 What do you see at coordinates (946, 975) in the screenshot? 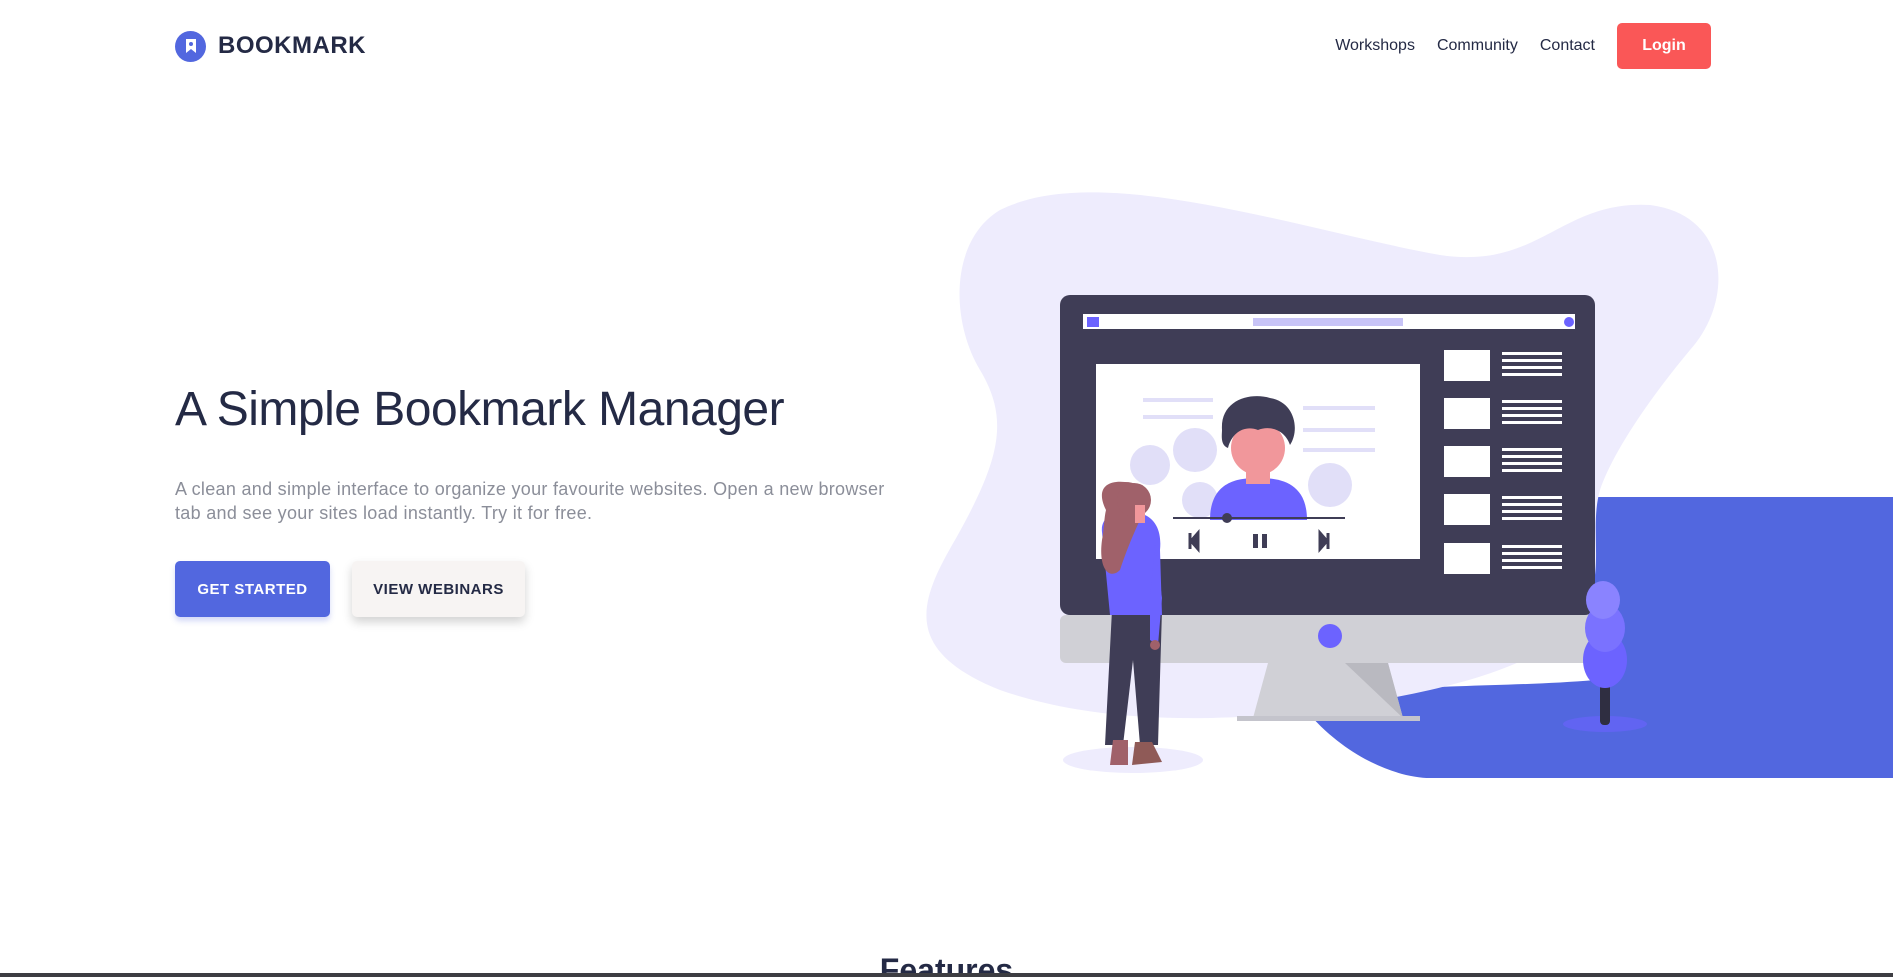
I see `bottom-divider` at bounding box center [946, 975].